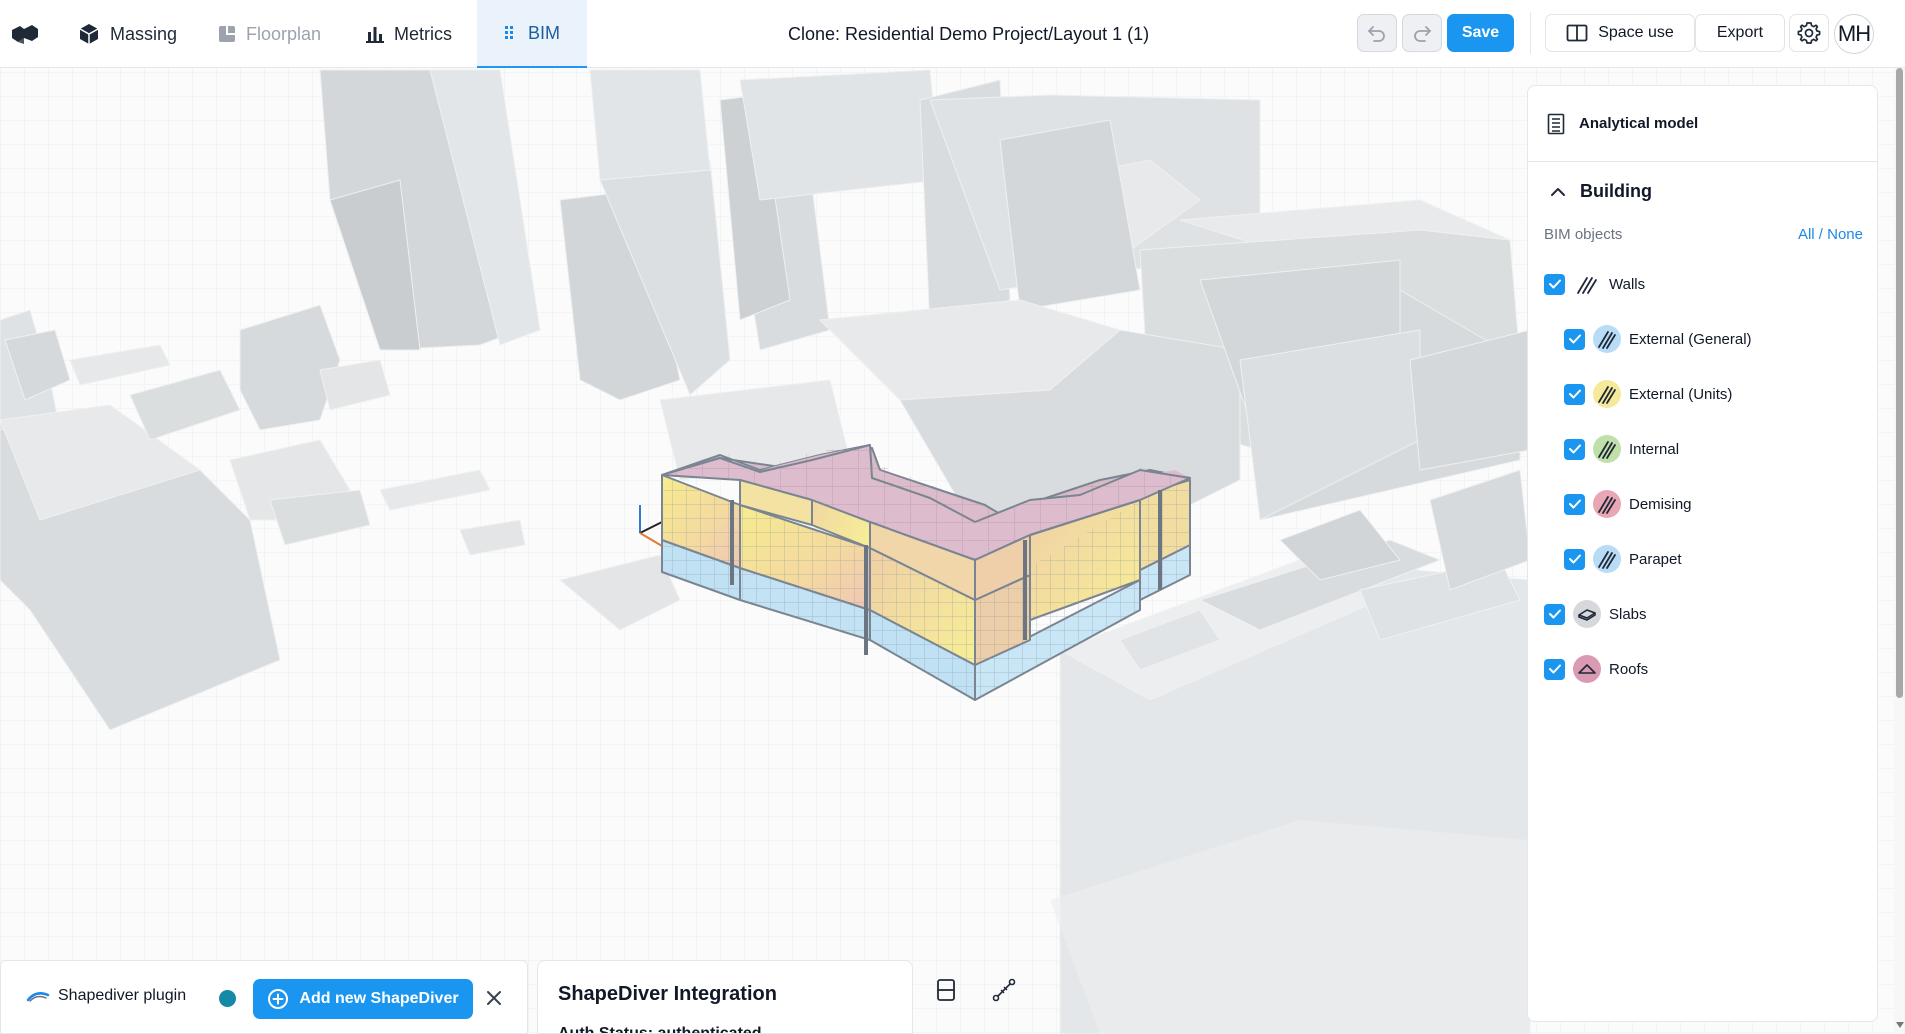 The width and height of the screenshot is (1905, 1034). Describe the element at coordinates (1654, 449) in the screenshot. I see `internal-label: Internal` at that location.